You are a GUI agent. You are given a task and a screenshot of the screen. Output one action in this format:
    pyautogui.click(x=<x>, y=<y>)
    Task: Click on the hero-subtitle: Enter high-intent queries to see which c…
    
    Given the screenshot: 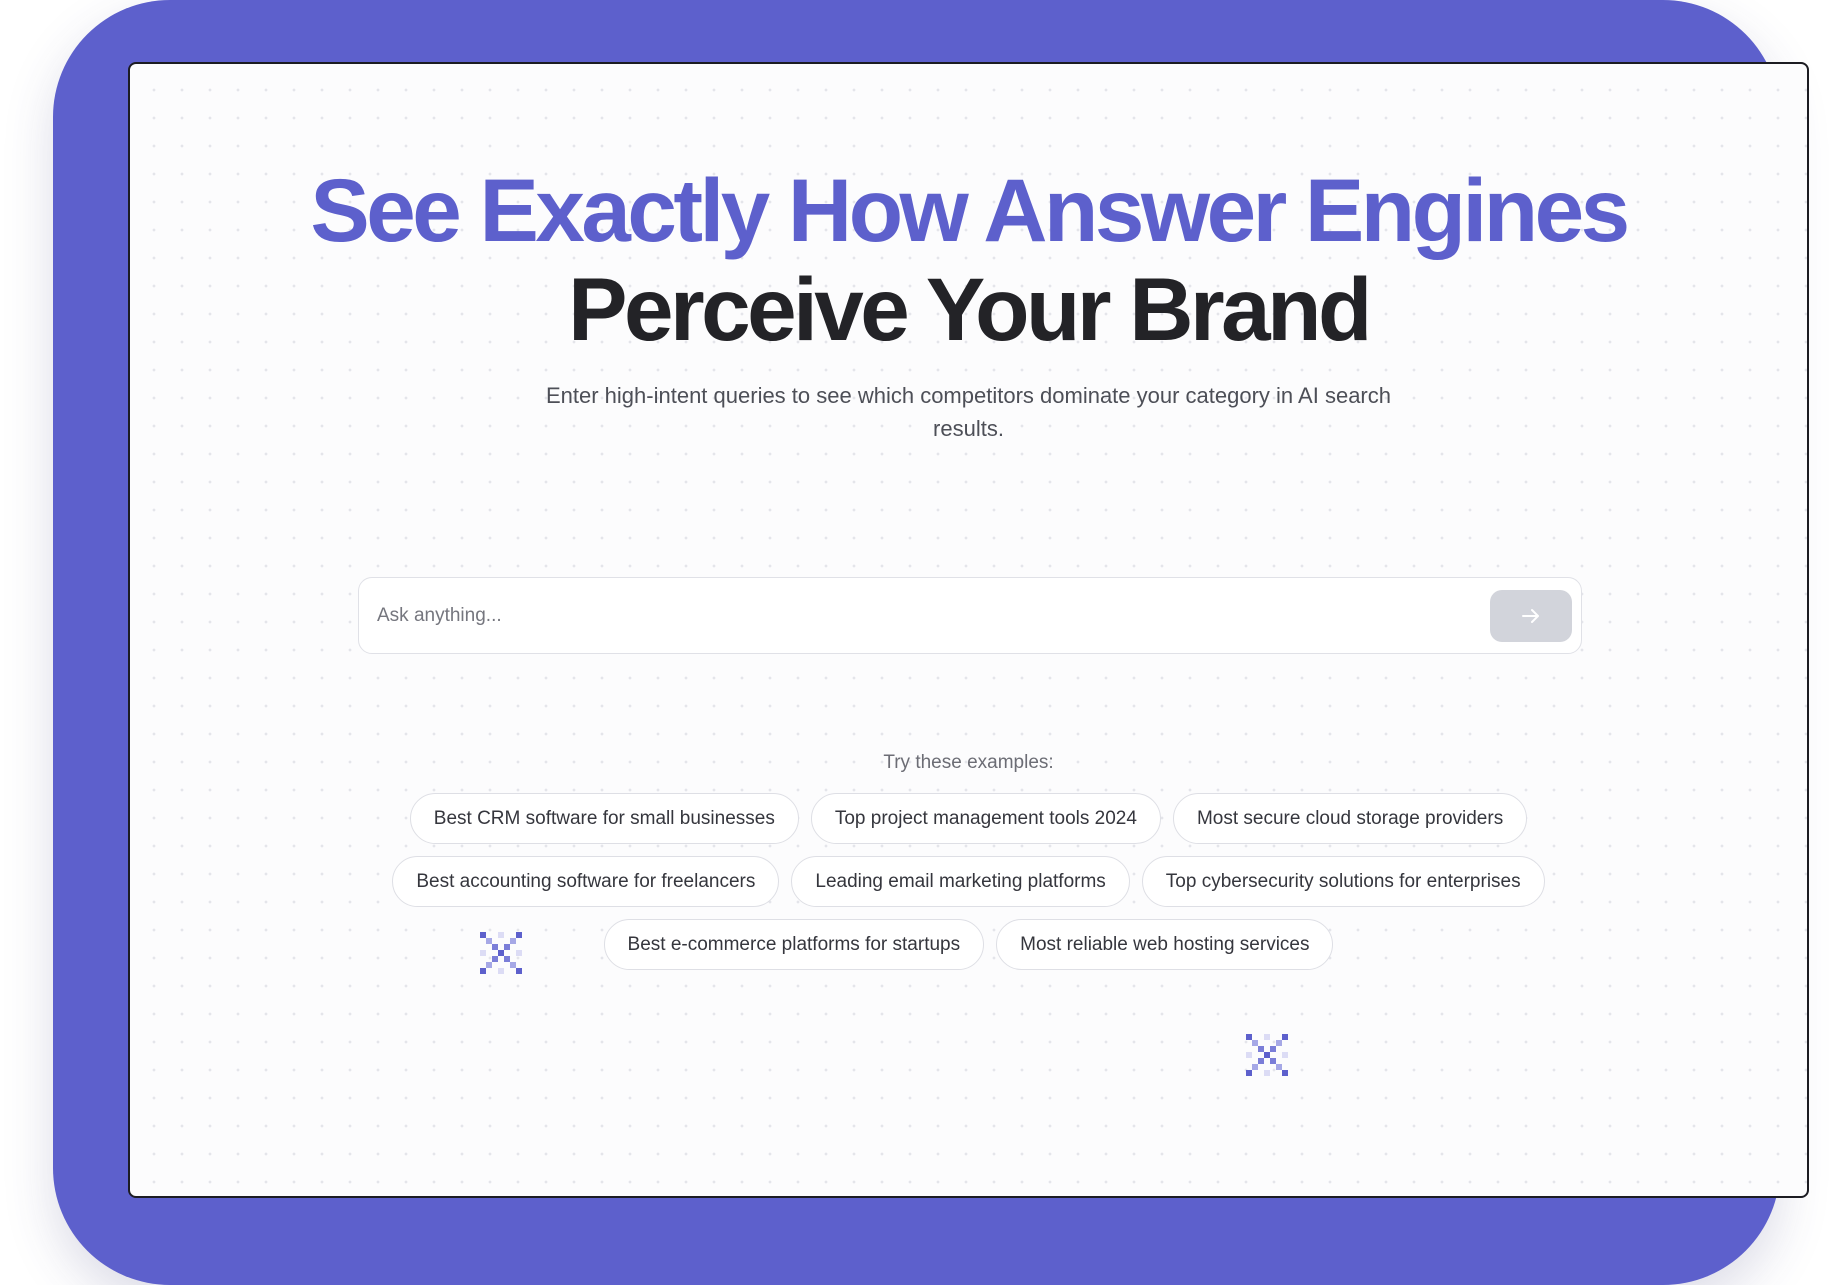 What is the action you would take?
    pyautogui.click(x=968, y=412)
    